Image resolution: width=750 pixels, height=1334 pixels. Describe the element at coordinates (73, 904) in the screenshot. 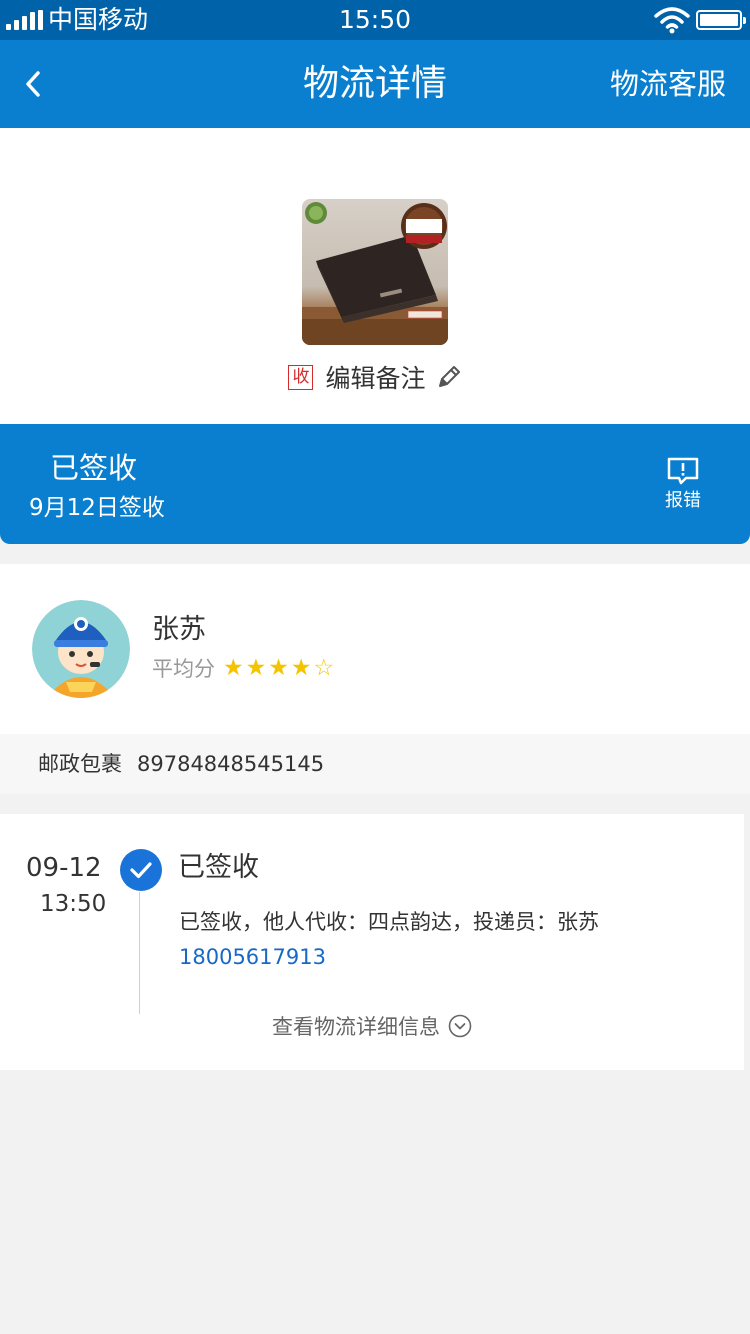

I see `event-time: 13:50` at that location.